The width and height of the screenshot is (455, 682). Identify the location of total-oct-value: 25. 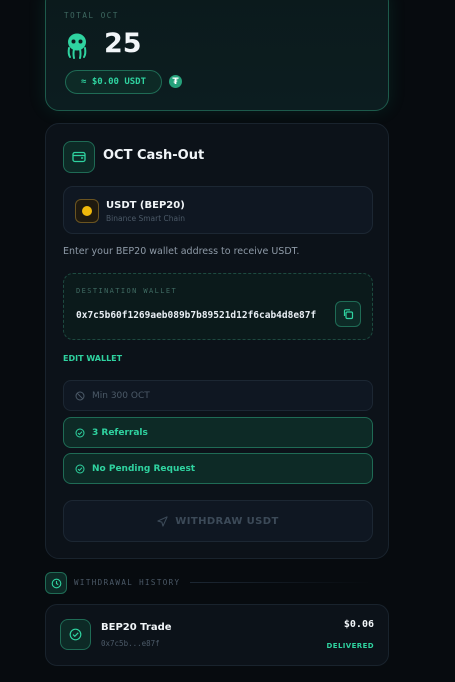
(123, 43).